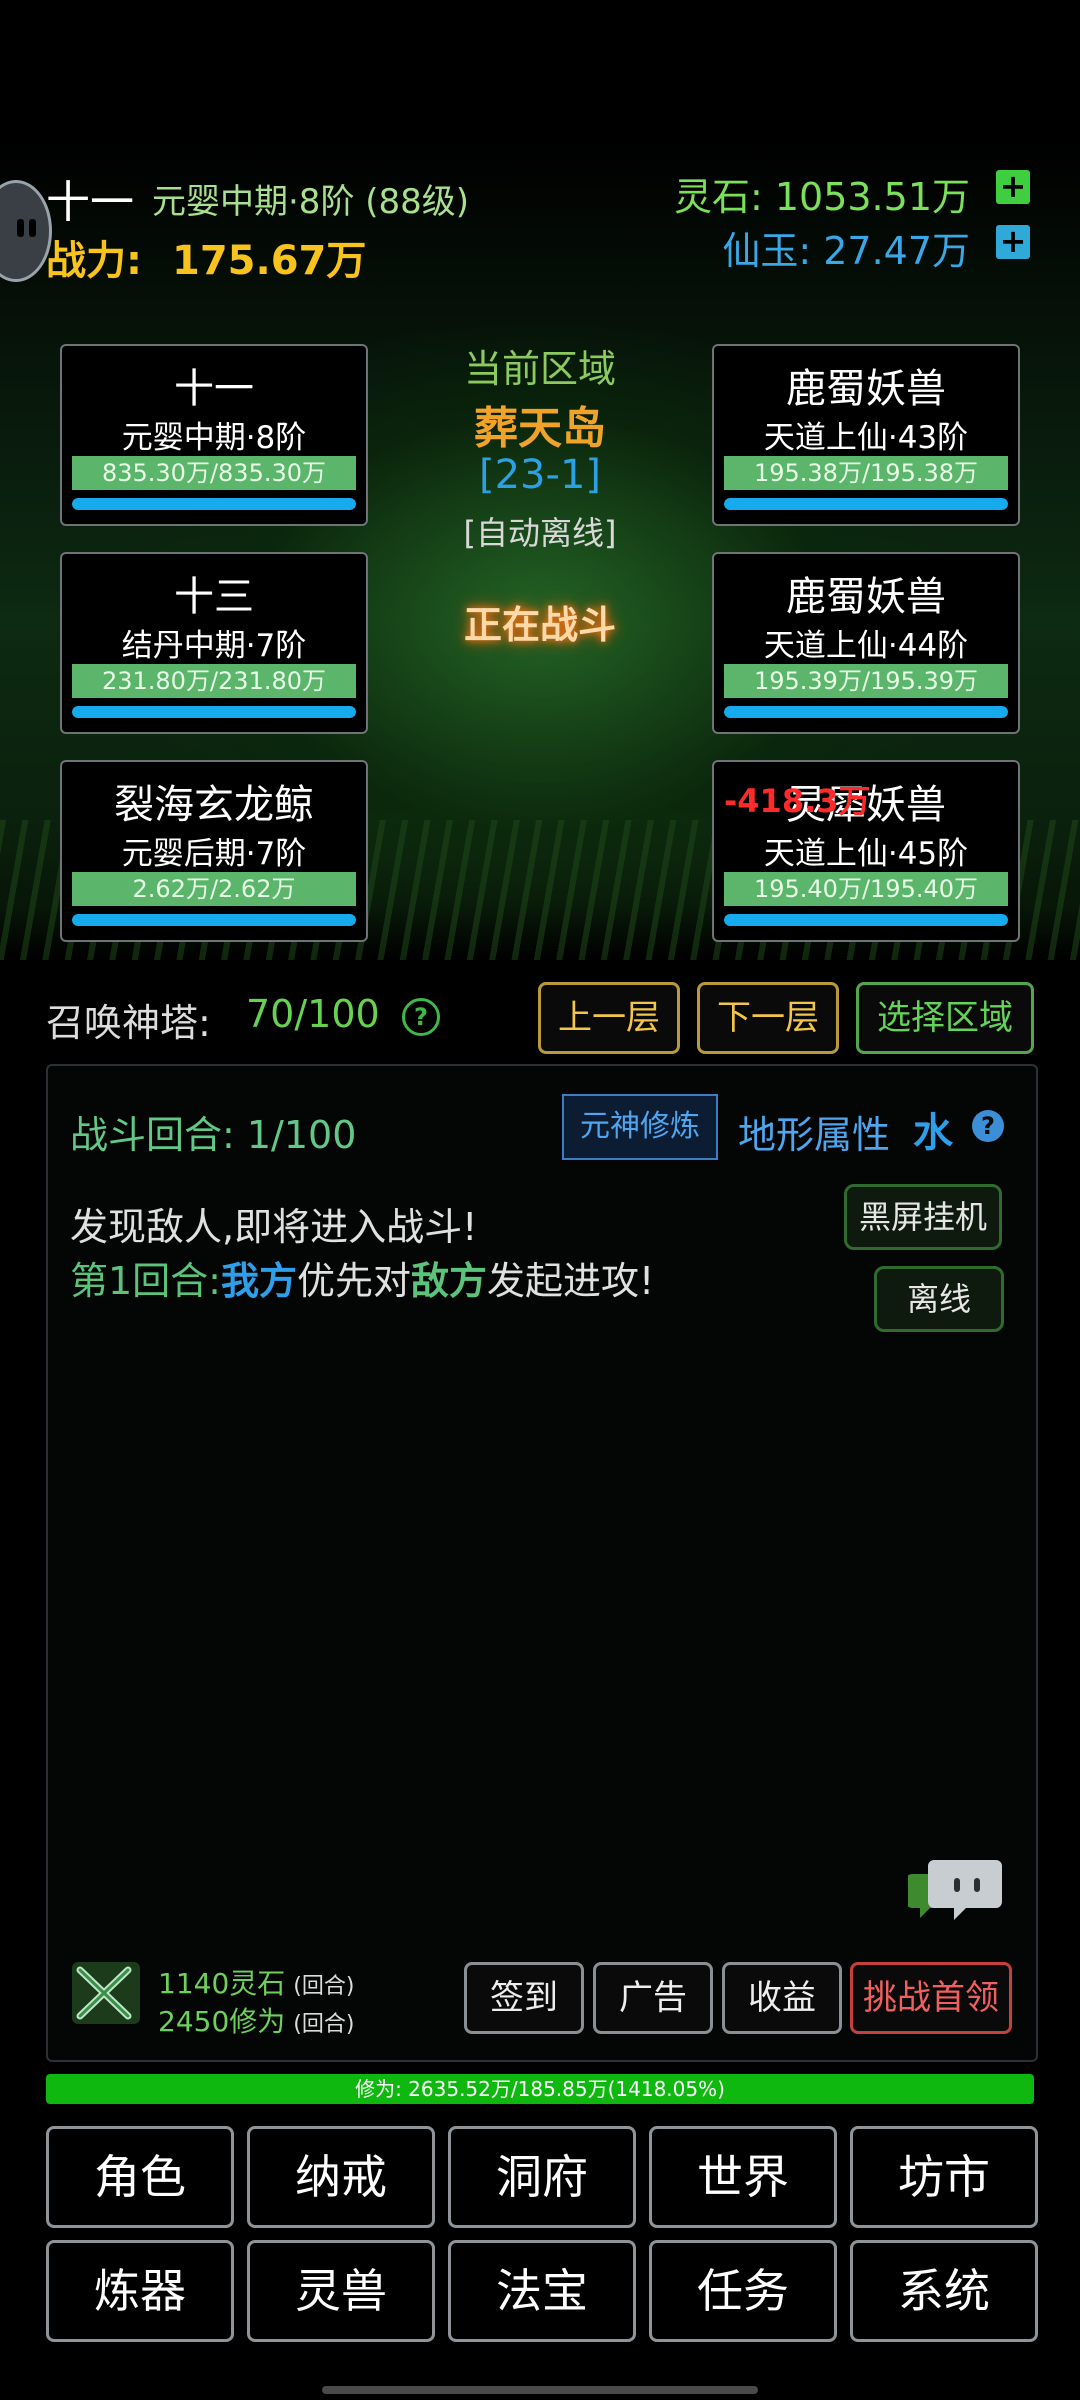 Image resolution: width=1080 pixels, height=2400 pixels. What do you see at coordinates (106, 1993) in the screenshot?
I see `crossed-swords-icon` at bounding box center [106, 1993].